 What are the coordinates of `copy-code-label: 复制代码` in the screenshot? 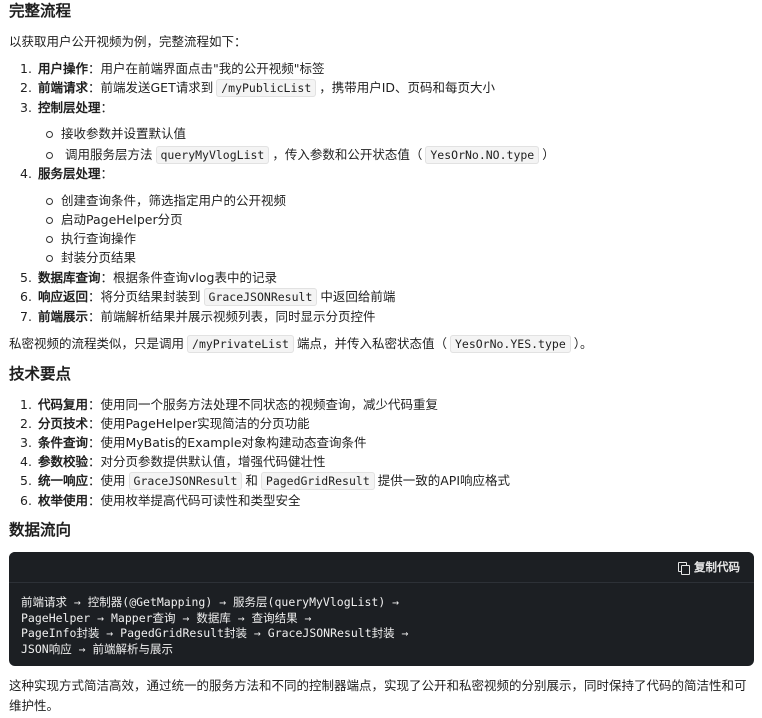 It's located at (717, 567).